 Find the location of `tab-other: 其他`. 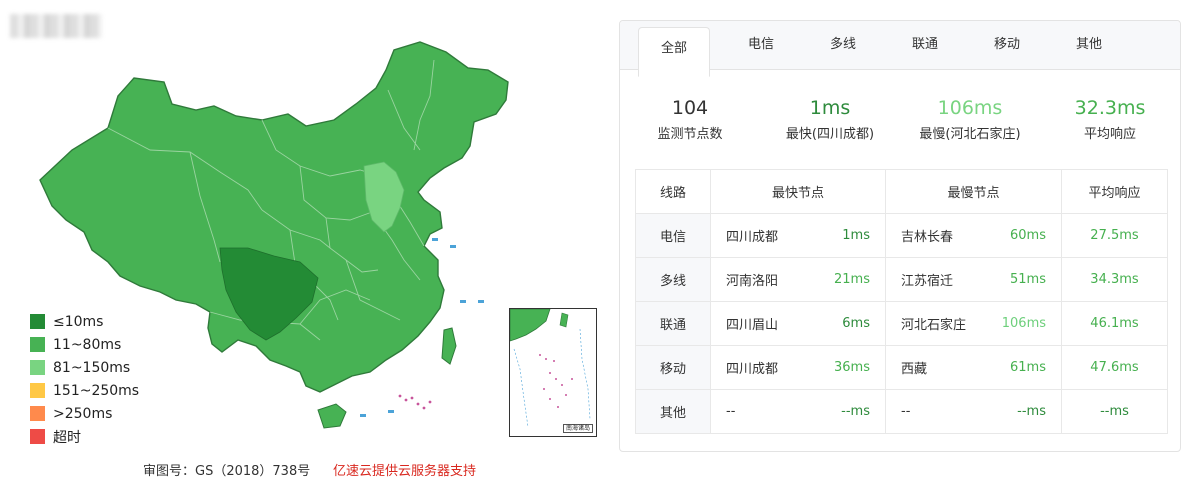

tab-other: 其他 is located at coordinates (1089, 45).